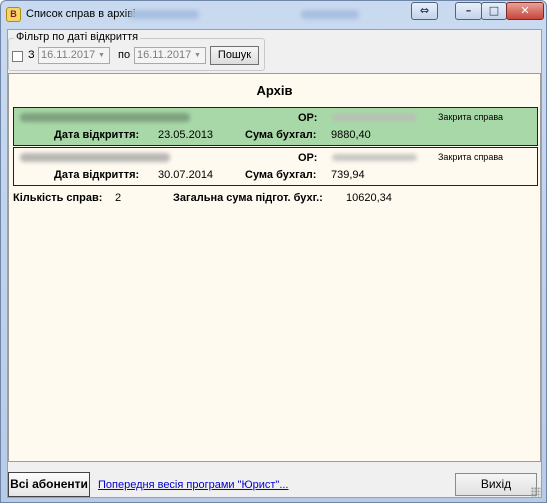  I want to click on from-date-value: 16.11.2017, so click(68, 55).